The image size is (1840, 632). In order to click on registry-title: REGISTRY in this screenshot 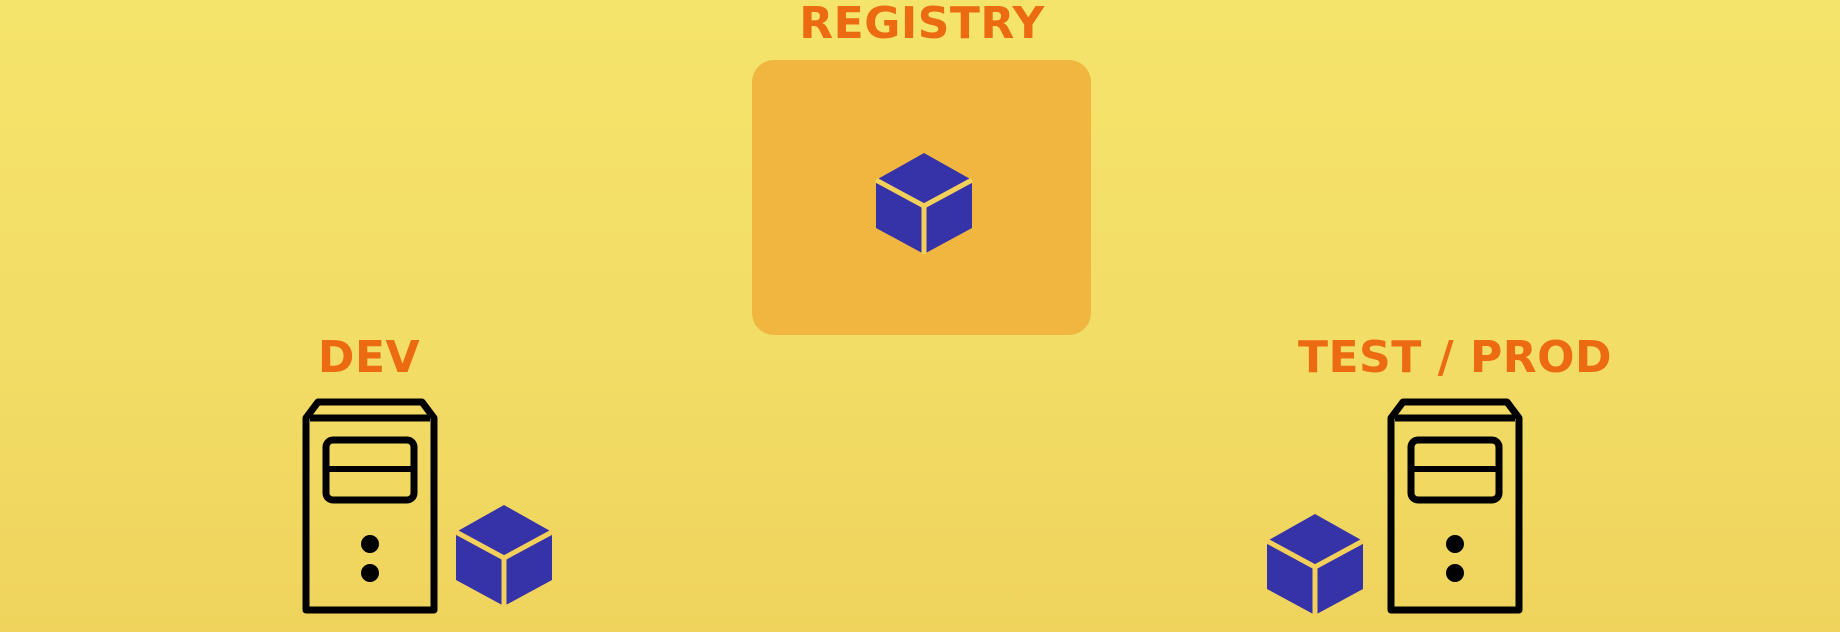, I will do `click(922, 24)`.